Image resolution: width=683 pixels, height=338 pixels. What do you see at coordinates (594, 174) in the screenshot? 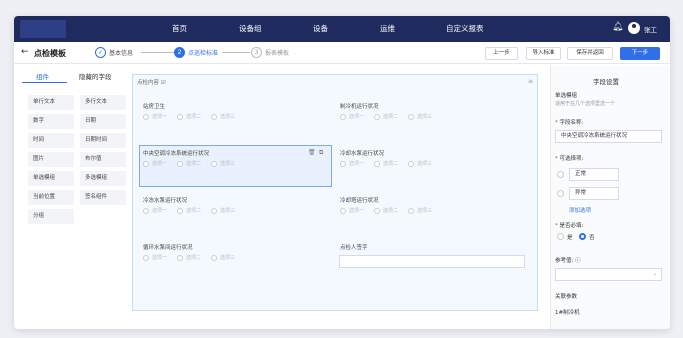
I see `option-input: 正常` at bounding box center [594, 174].